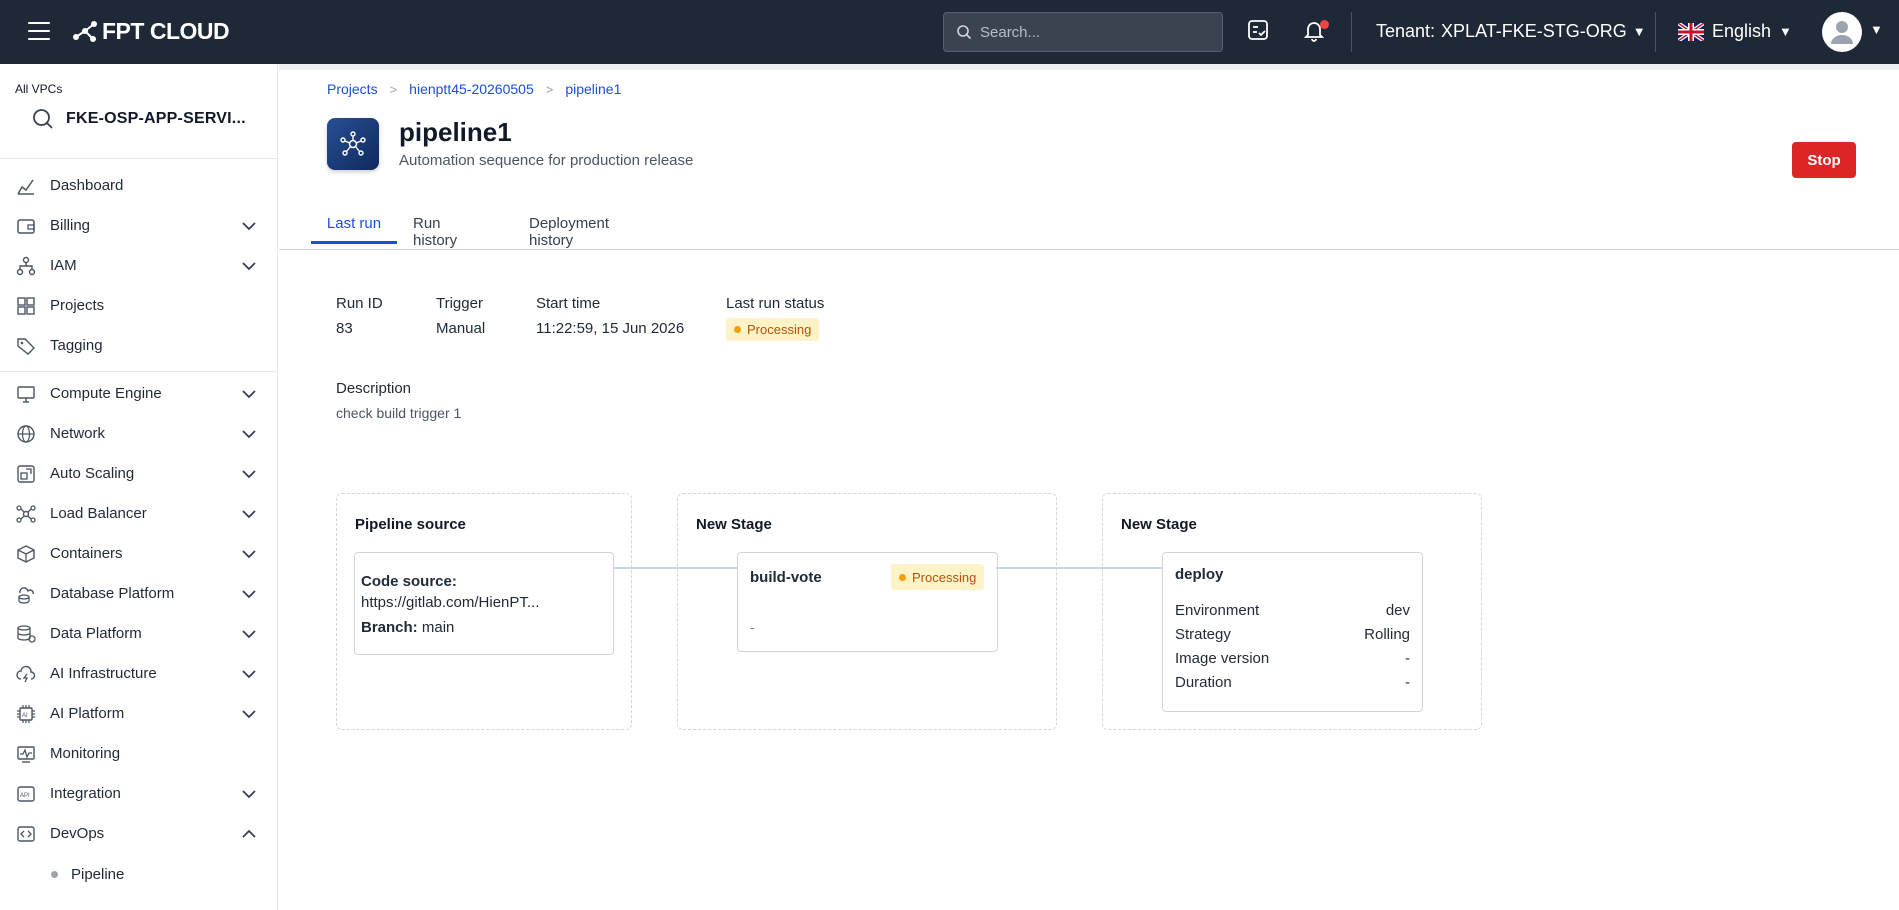 Image resolution: width=1899 pixels, height=910 pixels. Describe the element at coordinates (139, 186) in the screenshot. I see `sidebar-item-dashboard: Dashboard` at that location.